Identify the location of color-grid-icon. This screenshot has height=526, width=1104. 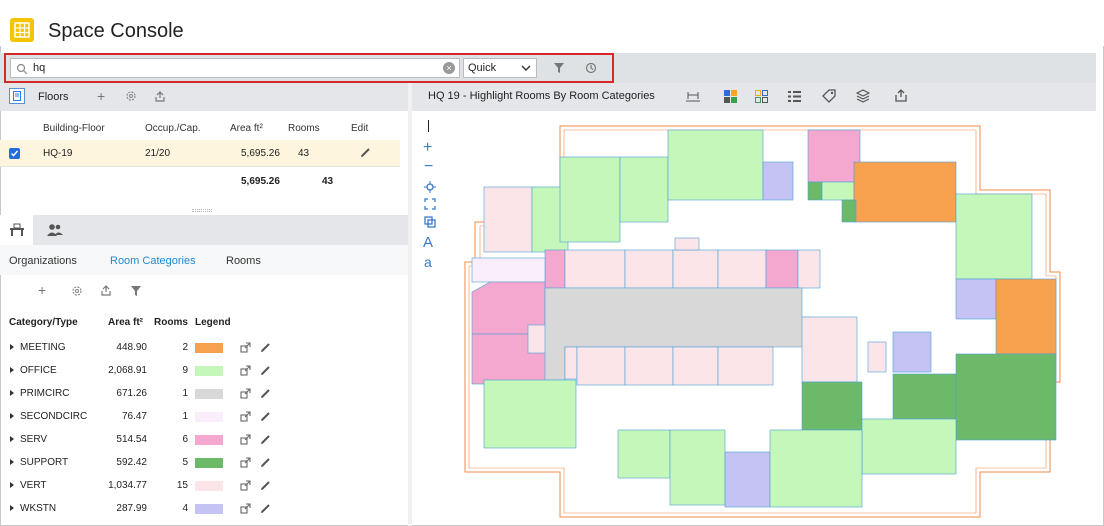
(730, 96).